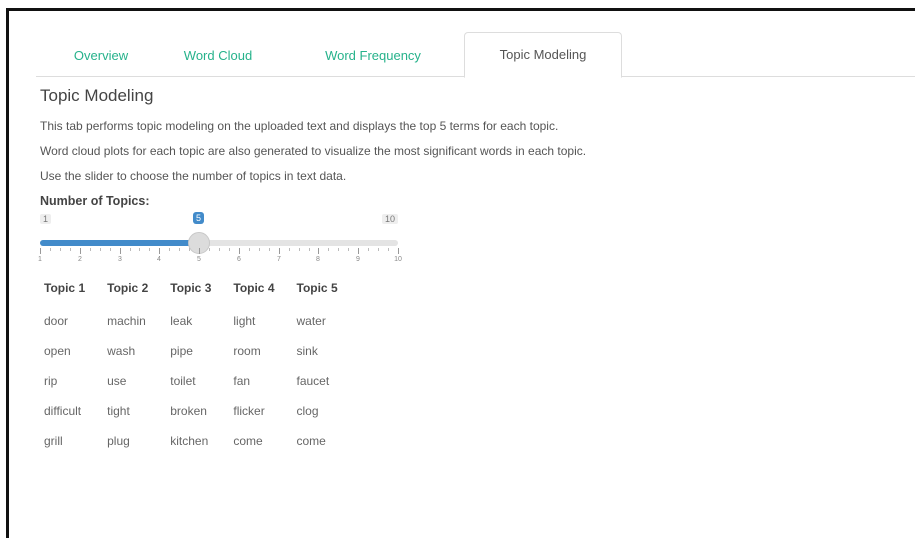  I want to click on tab-topic-modeling: Topic Modeling, so click(543, 55).